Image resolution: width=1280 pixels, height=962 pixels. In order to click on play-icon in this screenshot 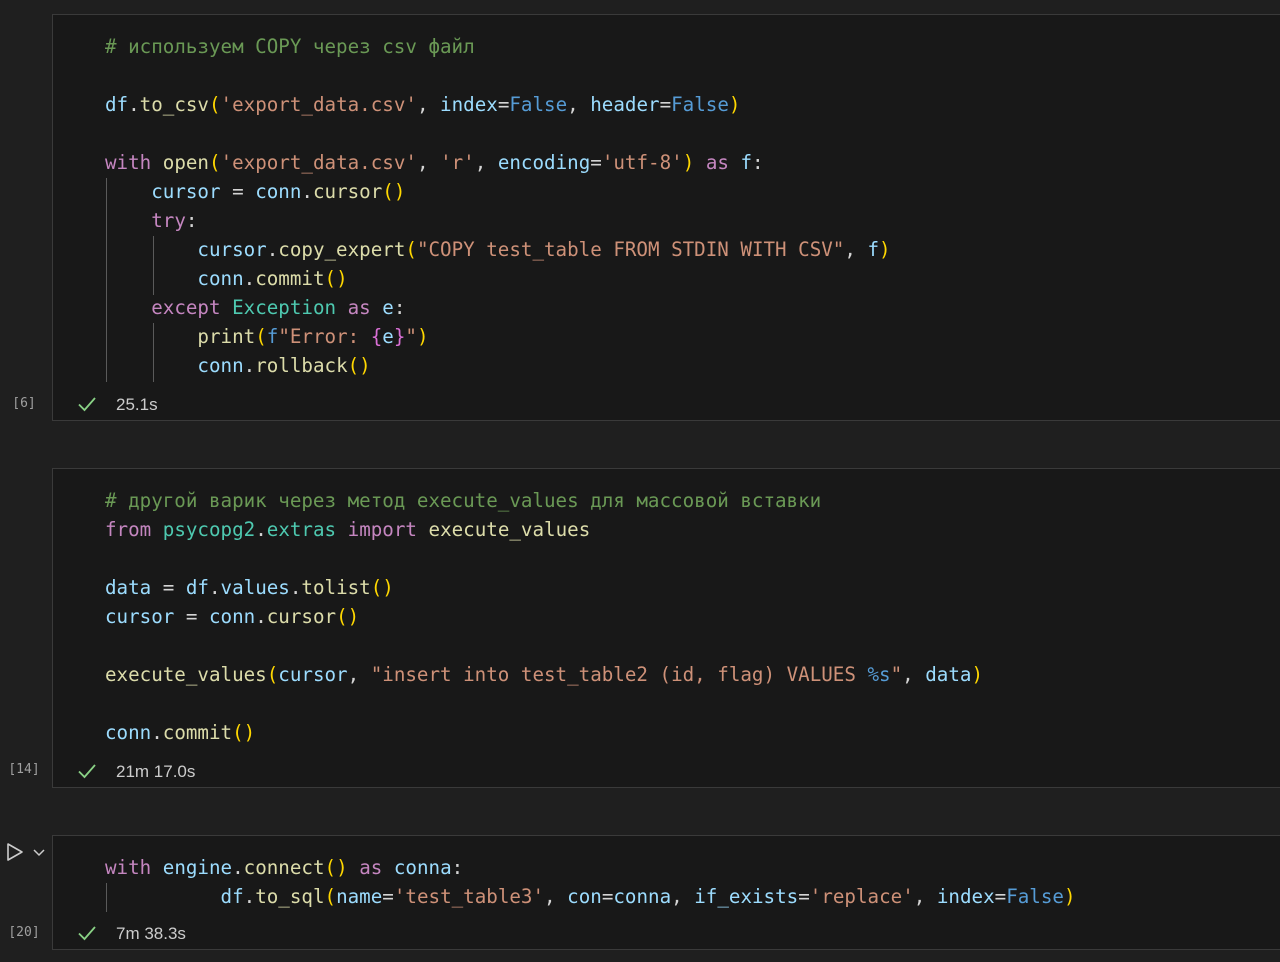, I will do `click(14, 852)`.